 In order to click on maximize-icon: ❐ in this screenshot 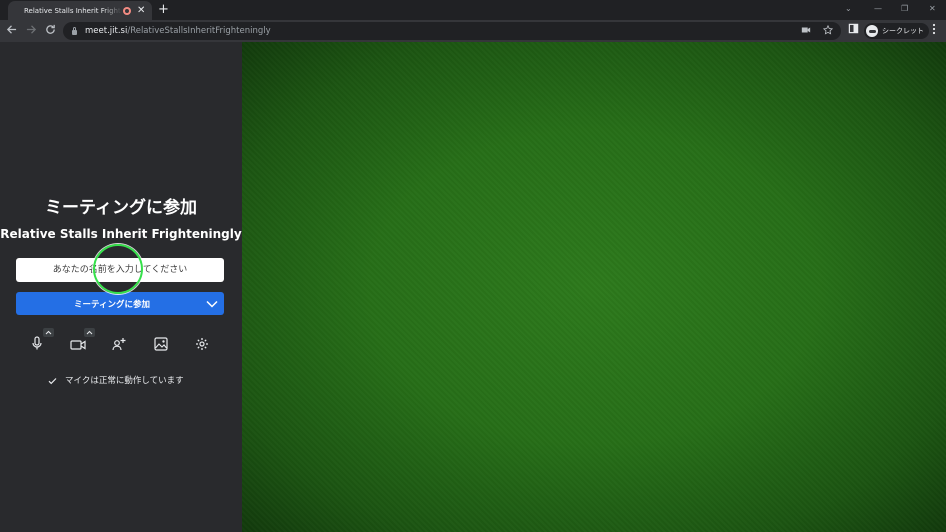, I will do `click(904, 9)`.